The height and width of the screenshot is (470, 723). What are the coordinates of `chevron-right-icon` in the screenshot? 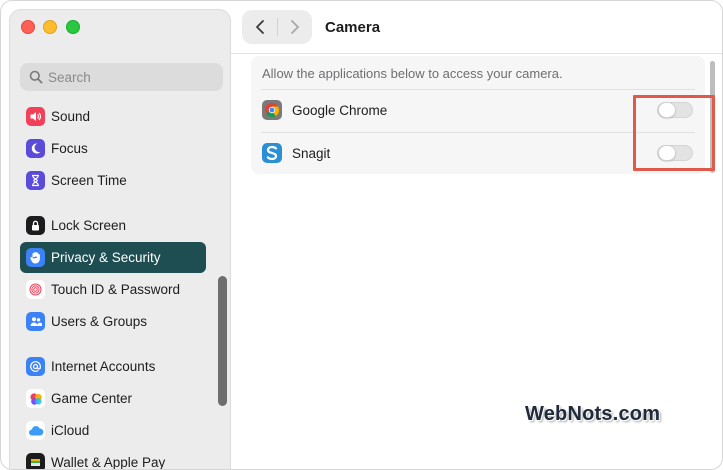 It's located at (294, 27).